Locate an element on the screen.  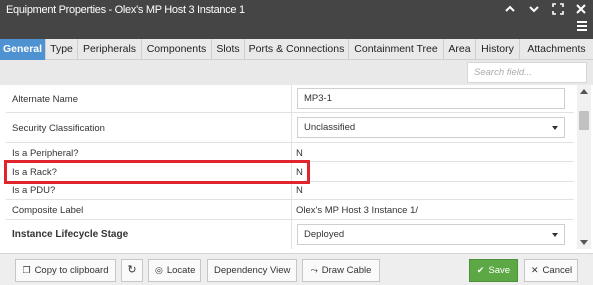
is-pdu-label: Is a PDU? is located at coordinates (34, 190).